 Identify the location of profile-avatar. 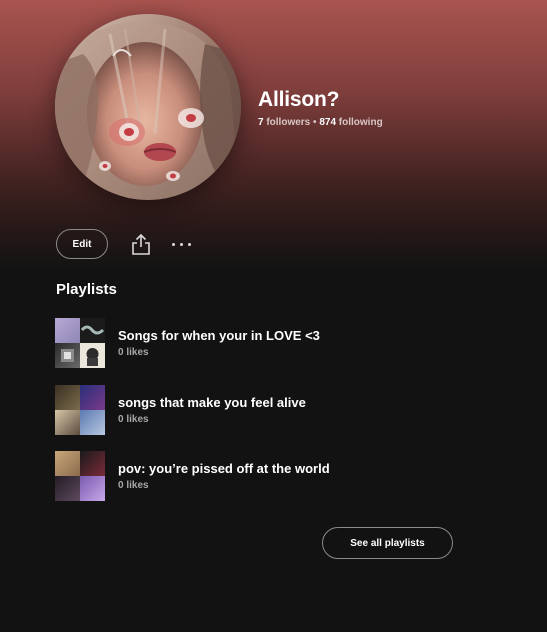
(148, 107).